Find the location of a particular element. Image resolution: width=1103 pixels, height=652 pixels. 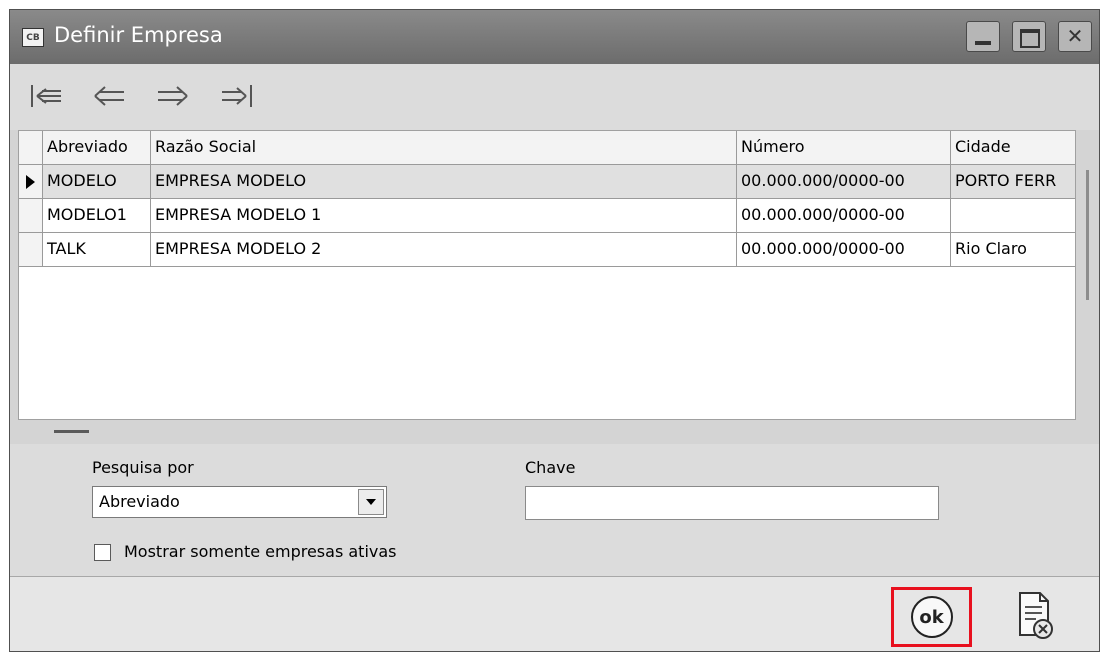

last-record-button is located at coordinates (237, 96).